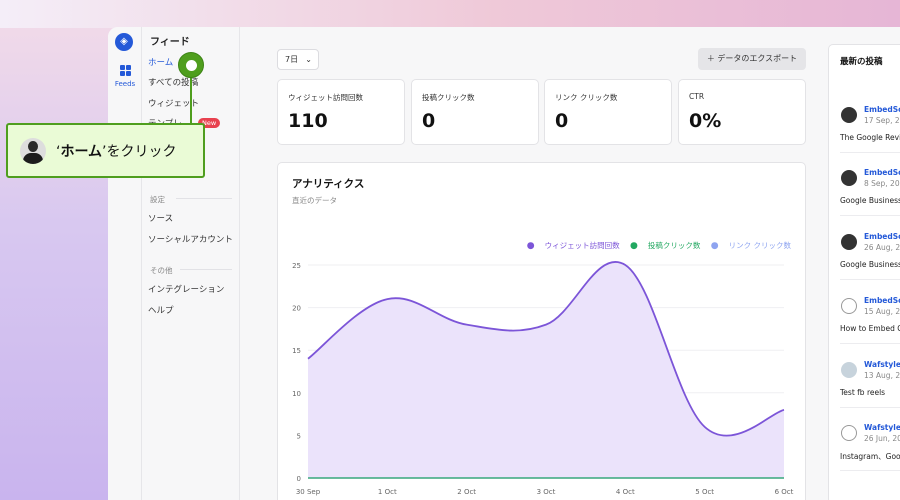 Image resolution: width=900 pixels, height=500 pixels. What do you see at coordinates (742, 112) in the screenshot?
I see `stat-card-ctr: CTR 0%` at bounding box center [742, 112].